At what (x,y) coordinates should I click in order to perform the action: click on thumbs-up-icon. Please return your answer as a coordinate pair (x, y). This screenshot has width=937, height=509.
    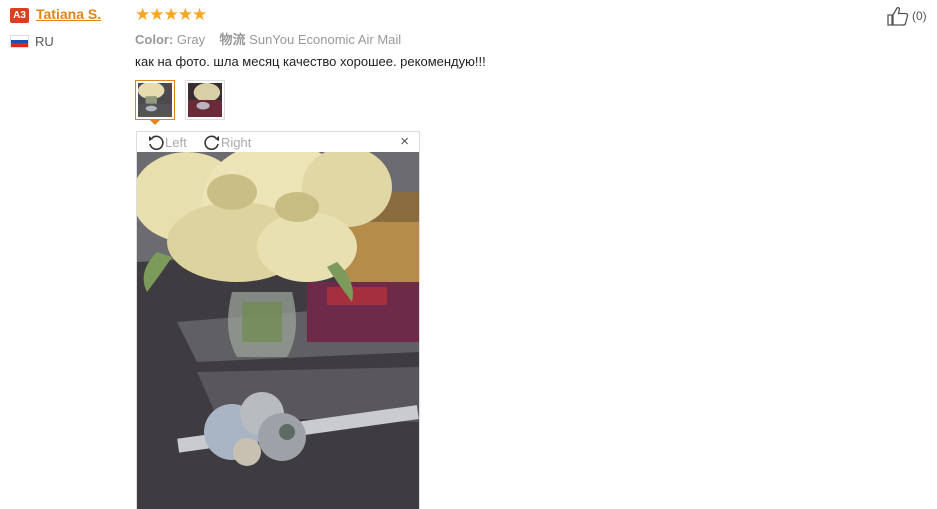
    Looking at the image, I should click on (898, 16).